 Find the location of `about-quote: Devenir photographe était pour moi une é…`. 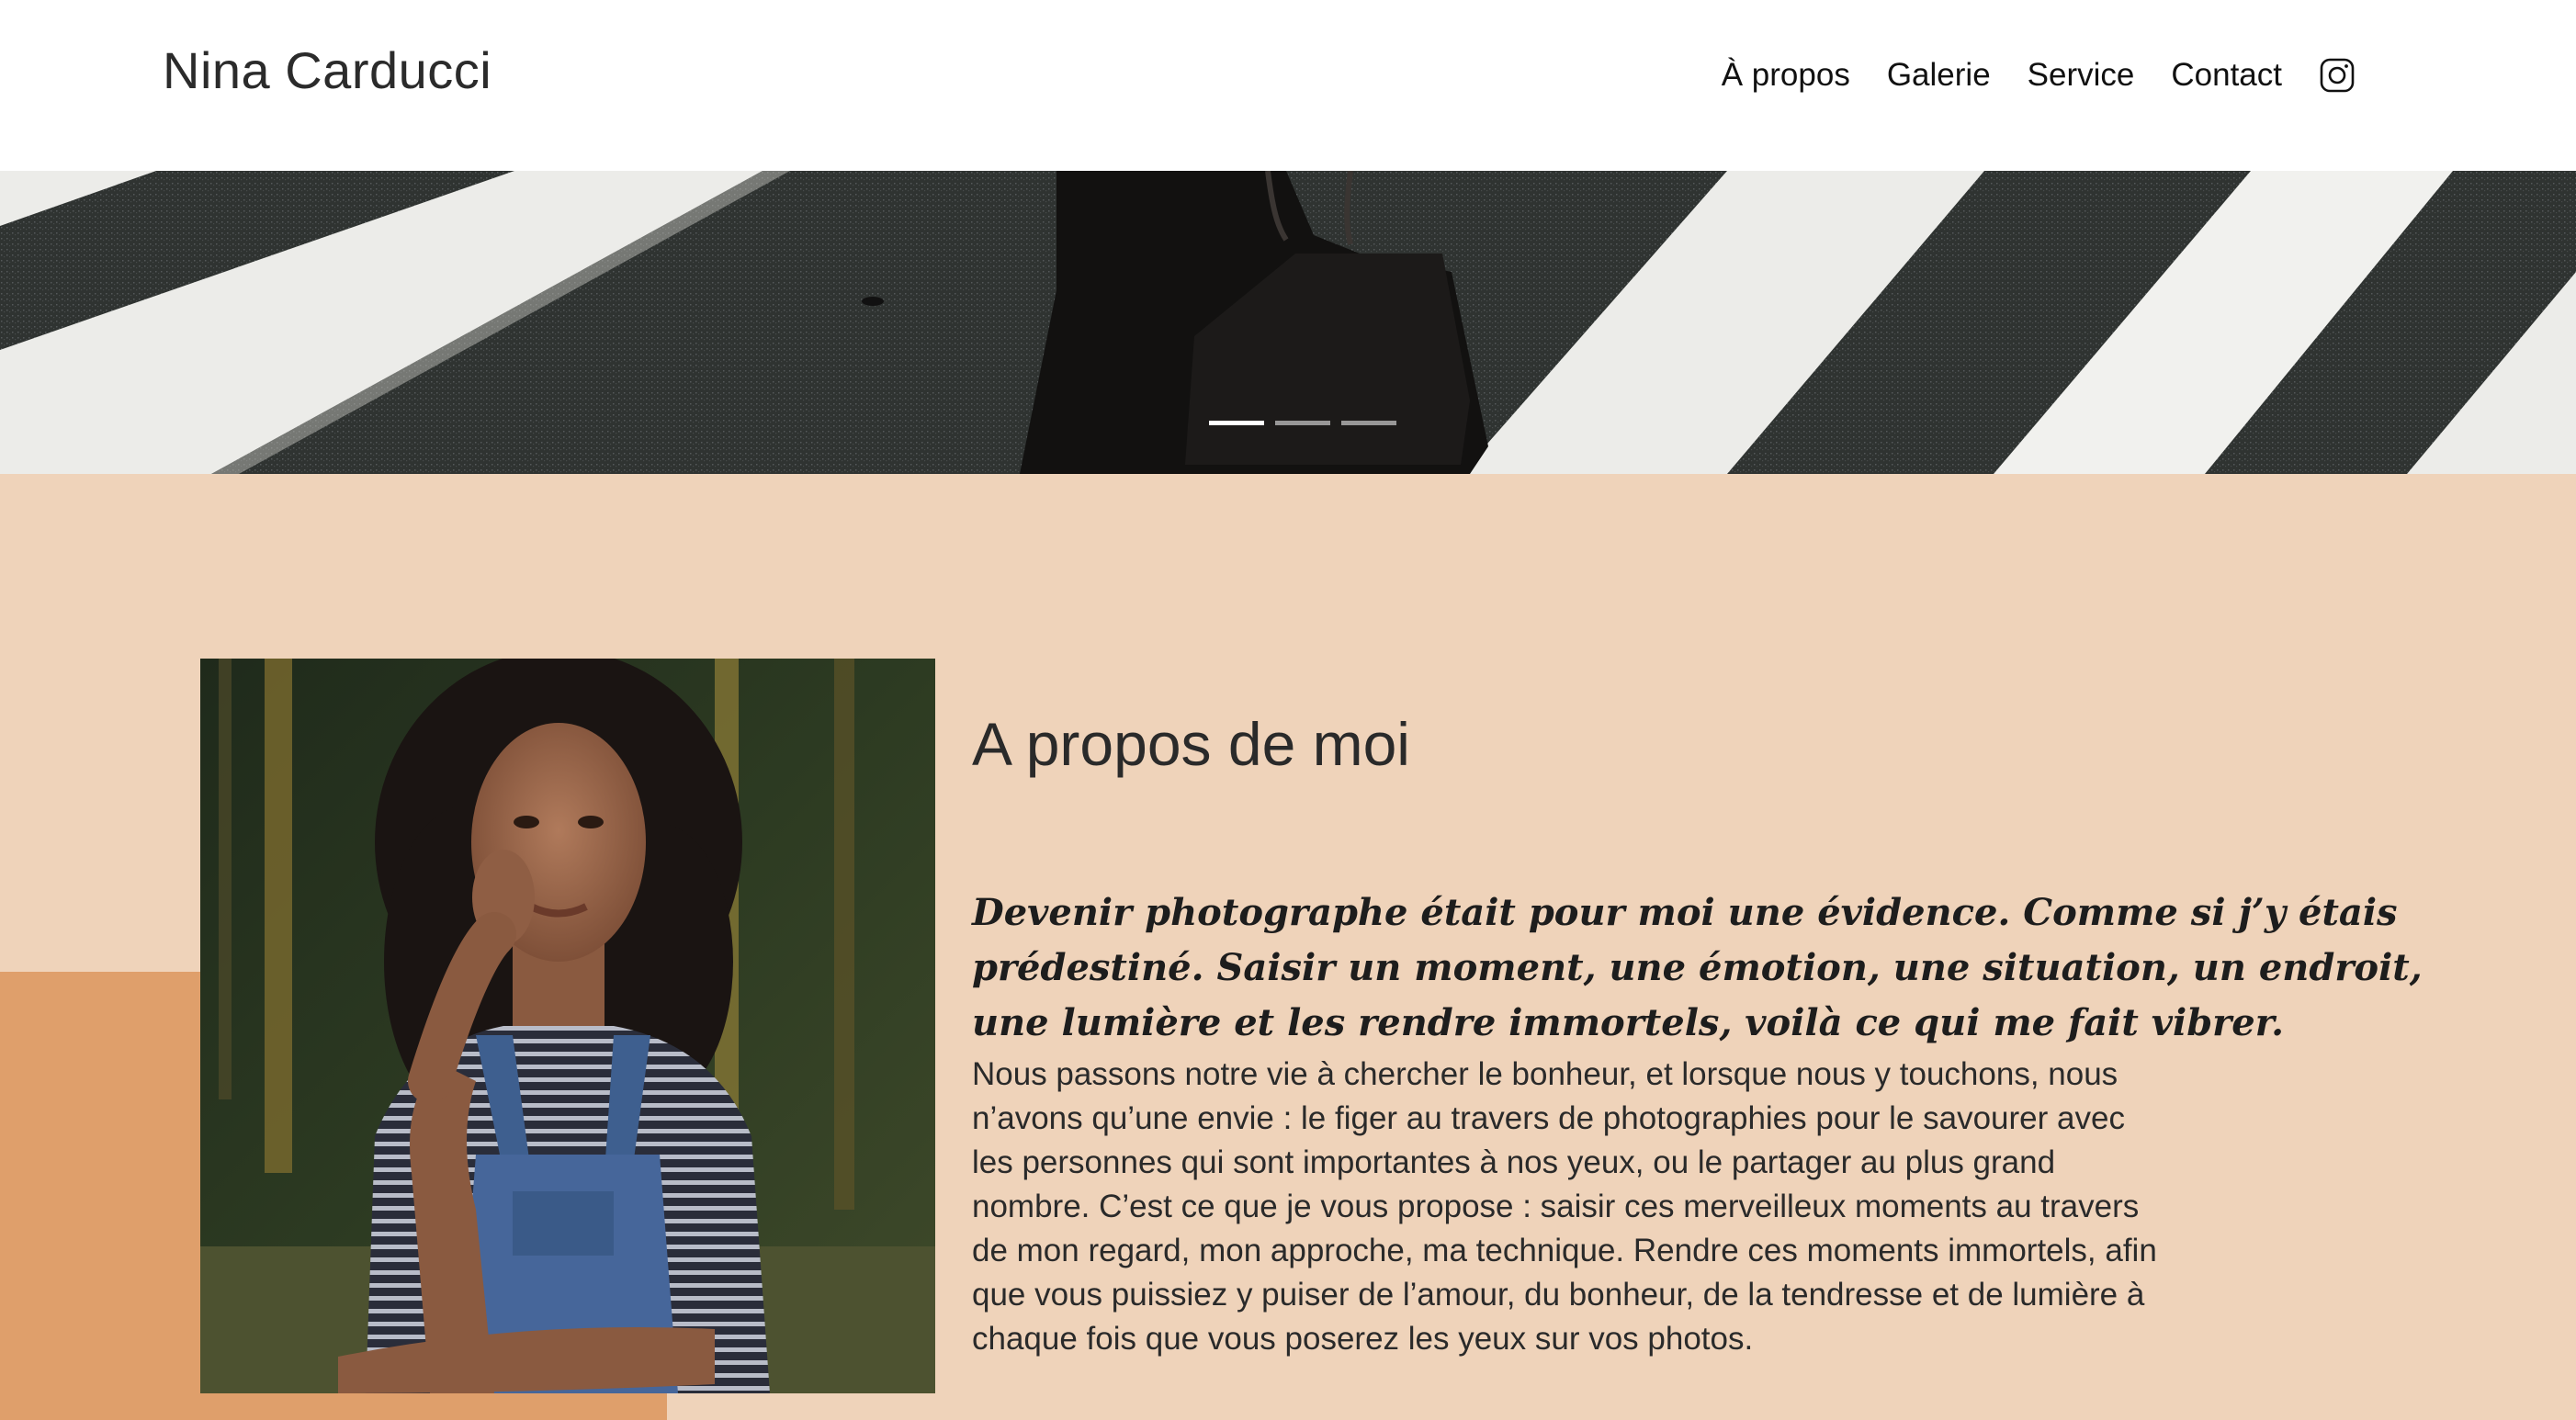

about-quote: Devenir photographe était pour moi une é… is located at coordinates (1697, 968).